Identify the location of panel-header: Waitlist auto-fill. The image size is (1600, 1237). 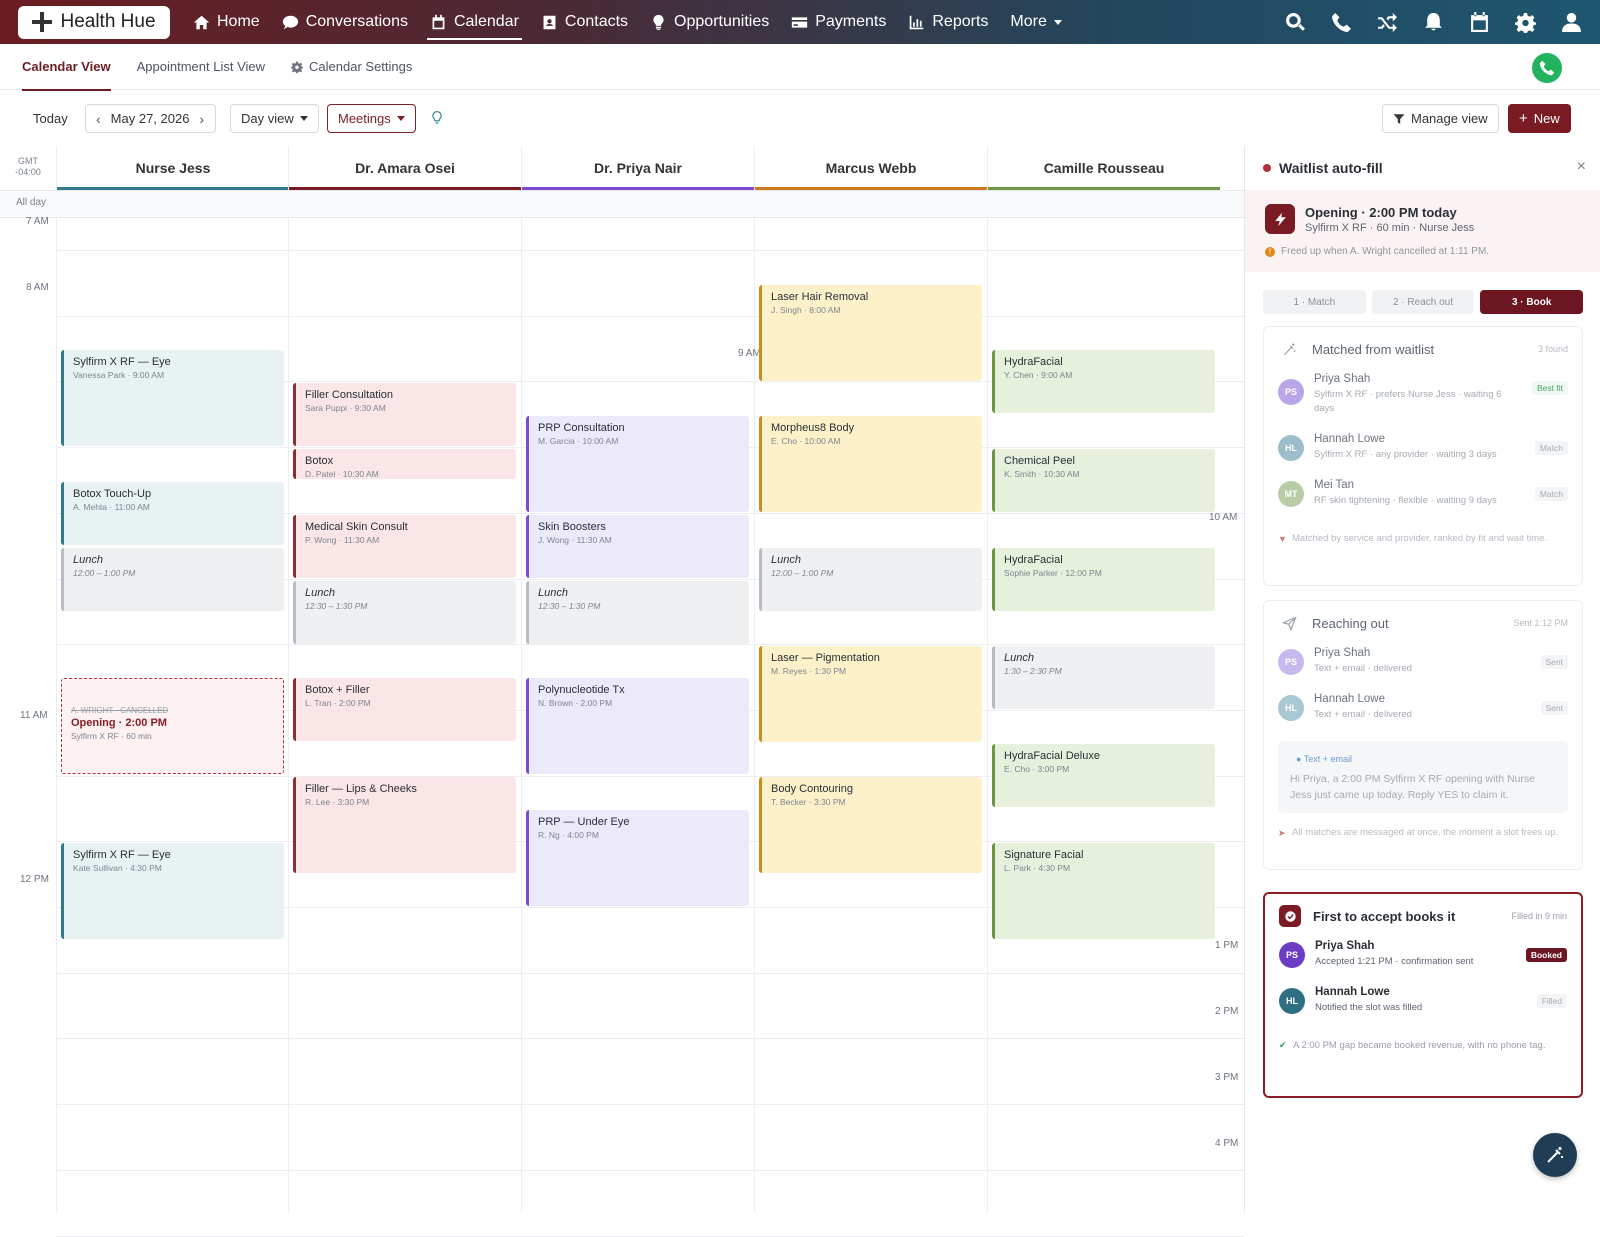
(1422, 168).